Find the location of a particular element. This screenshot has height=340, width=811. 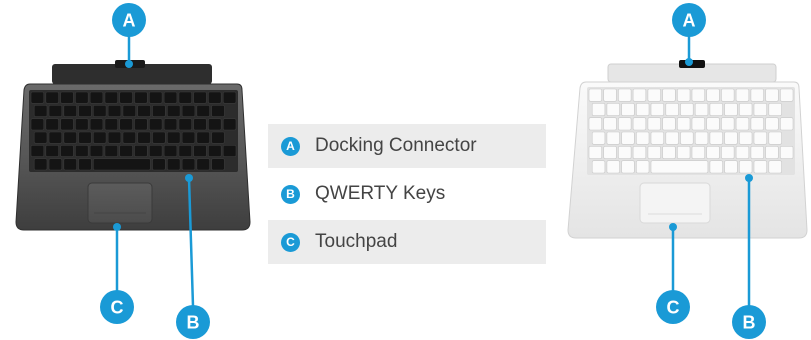

legend-label-touchpad: Touchpad is located at coordinates (356, 241).